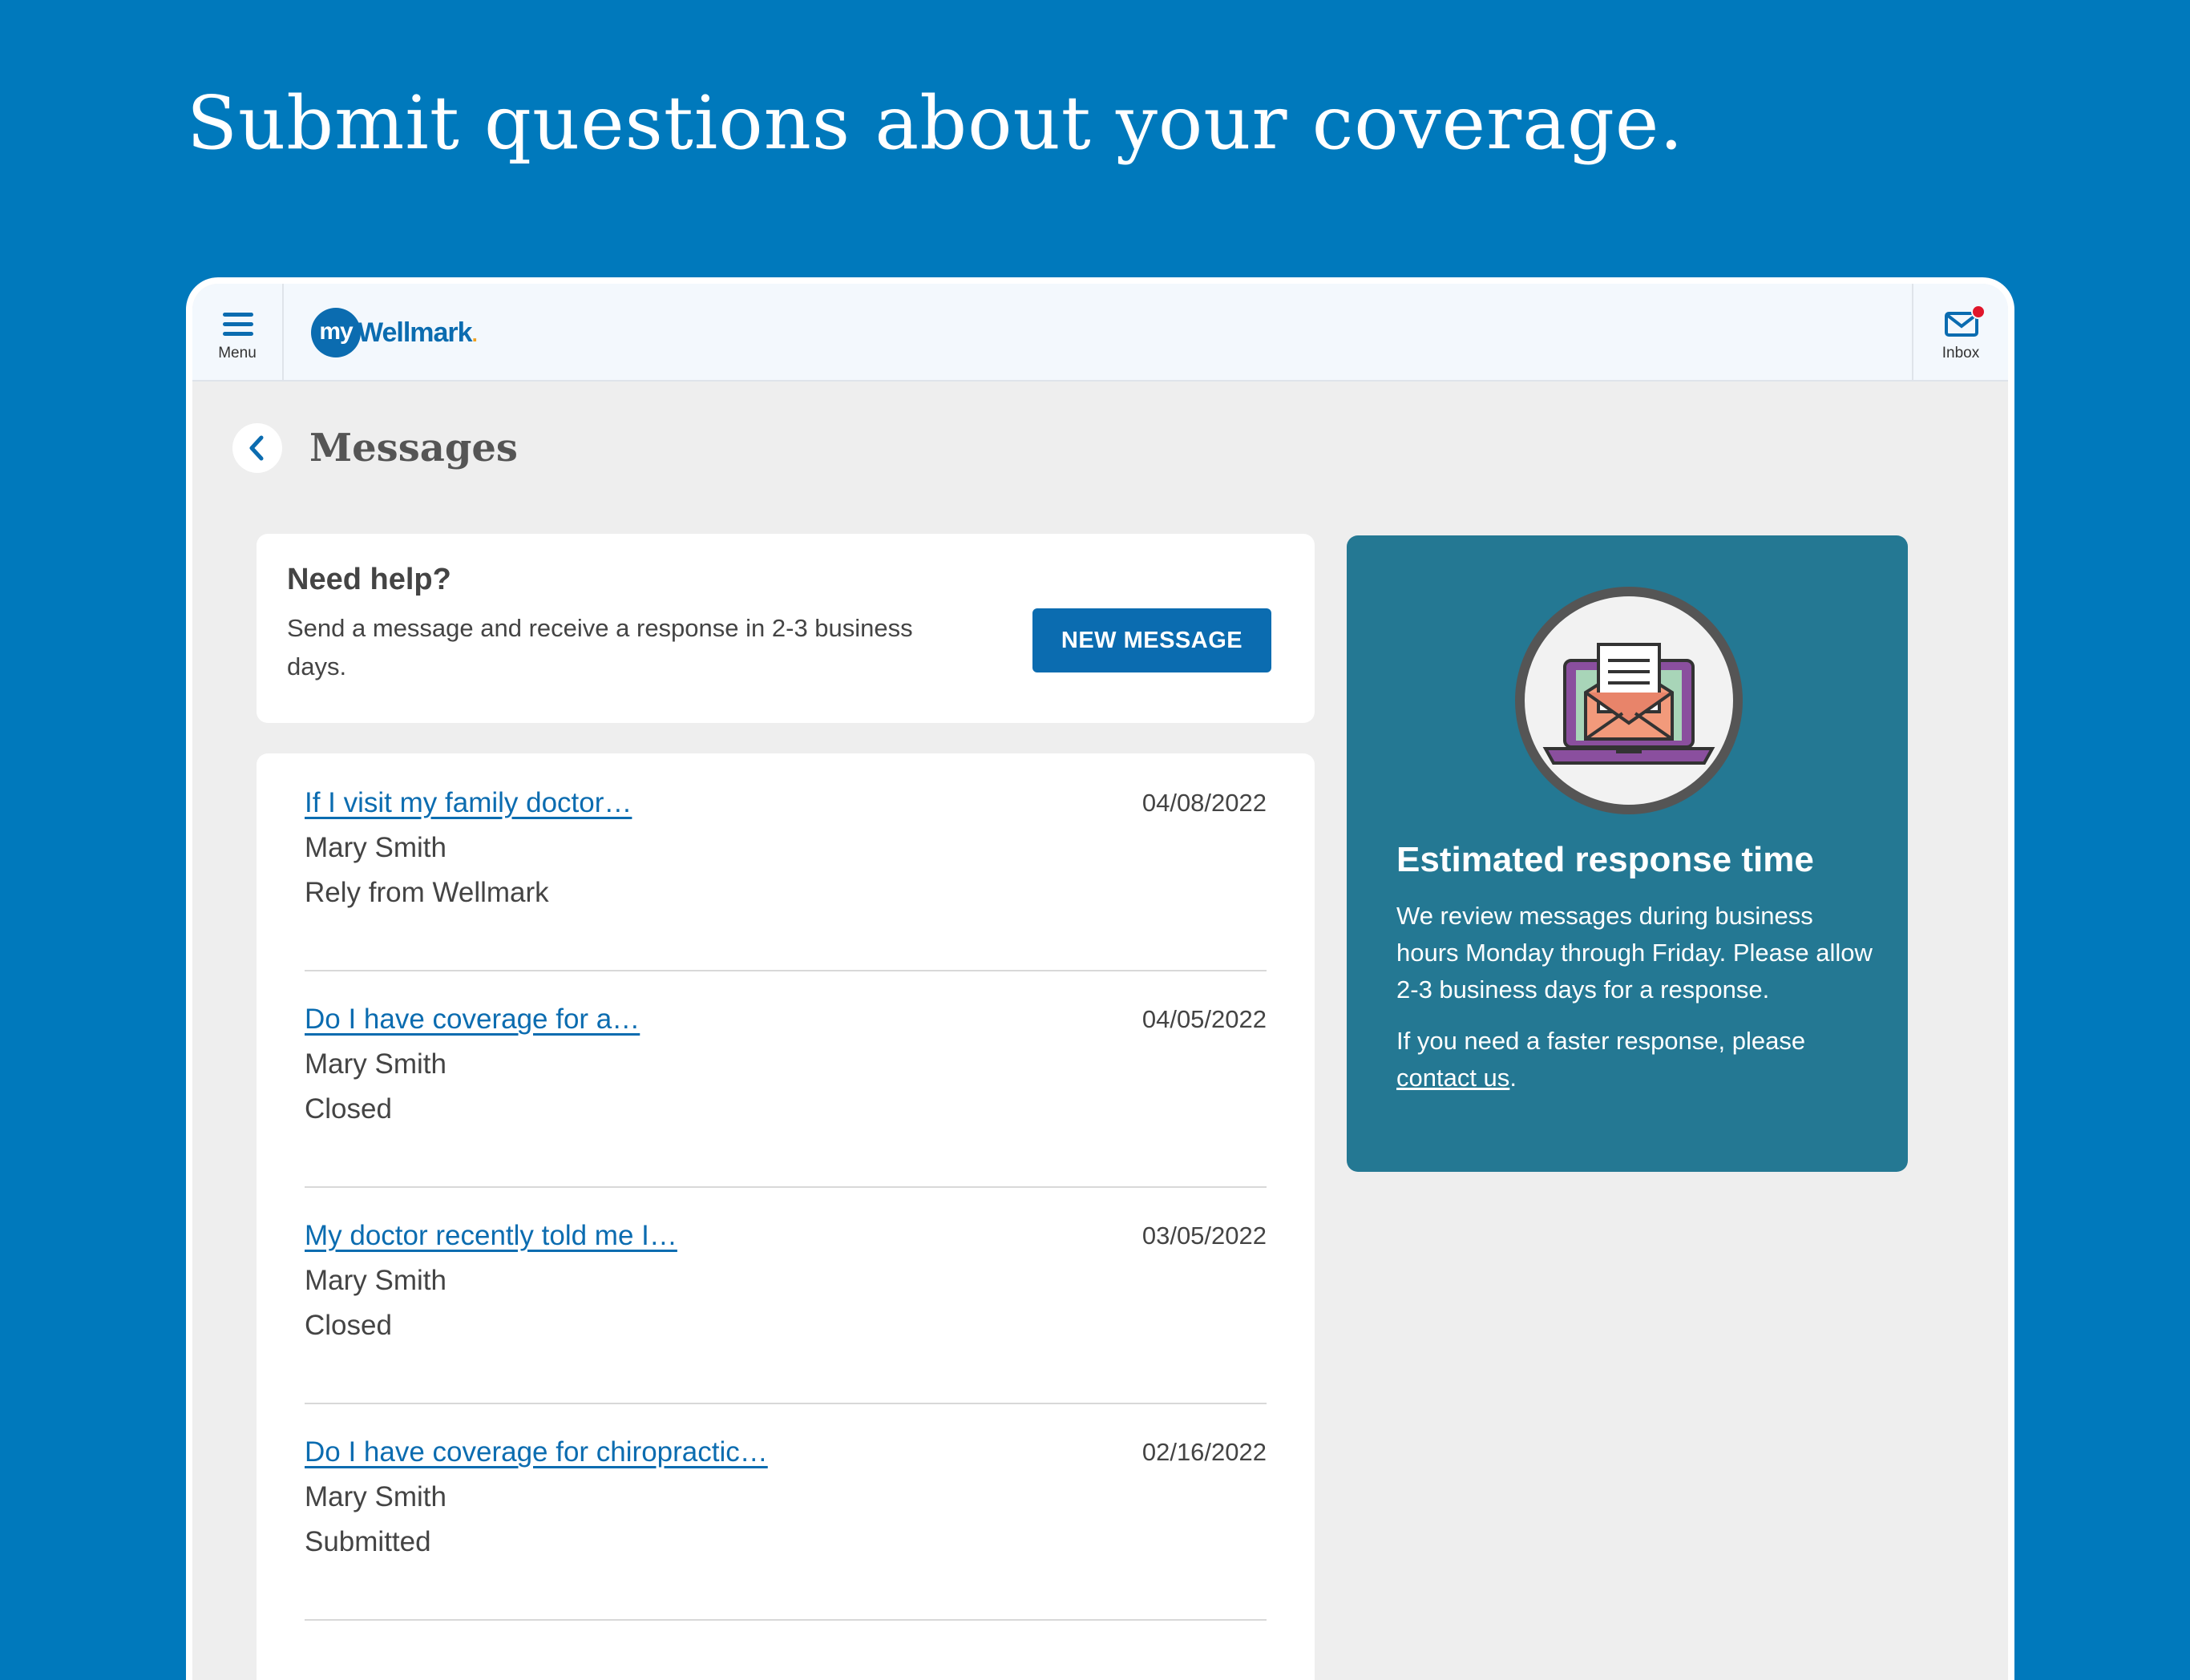 The image size is (2190, 1680). Describe the element at coordinates (1204, 1452) in the screenshot. I see `message-date: 02/16/2022` at that location.